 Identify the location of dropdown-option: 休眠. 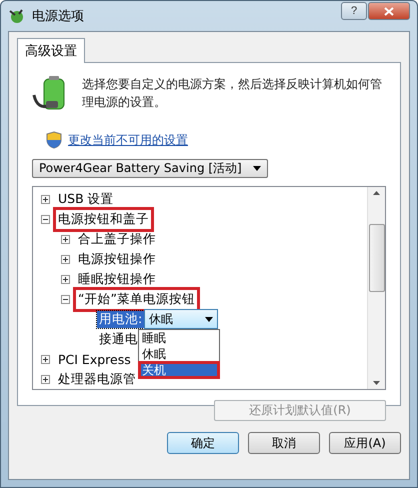
(179, 354).